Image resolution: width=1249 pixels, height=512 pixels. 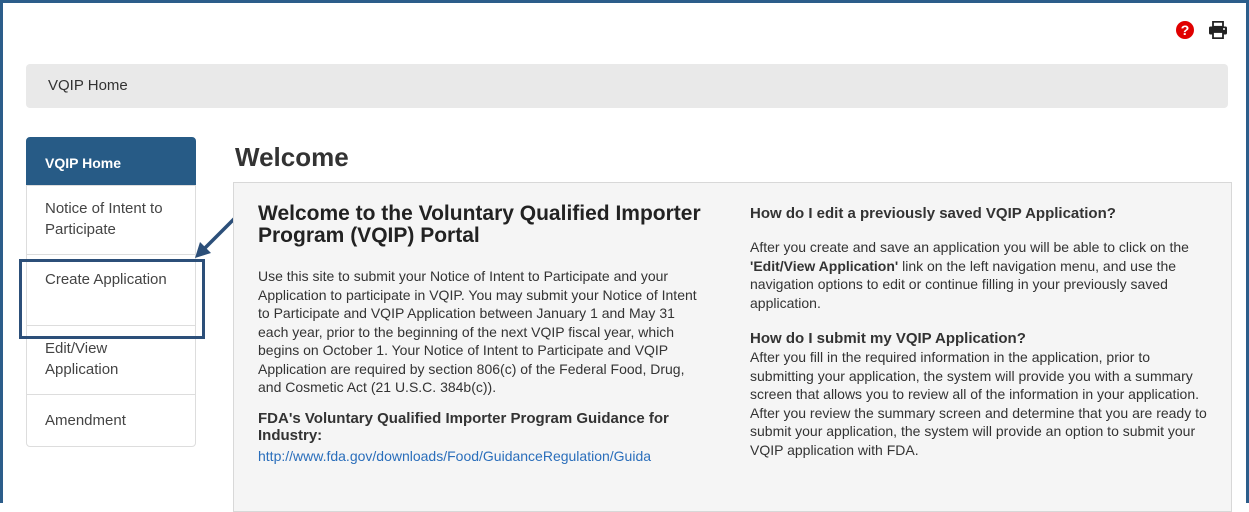 What do you see at coordinates (292, 157) in the screenshot?
I see `page-title: Welcome` at bounding box center [292, 157].